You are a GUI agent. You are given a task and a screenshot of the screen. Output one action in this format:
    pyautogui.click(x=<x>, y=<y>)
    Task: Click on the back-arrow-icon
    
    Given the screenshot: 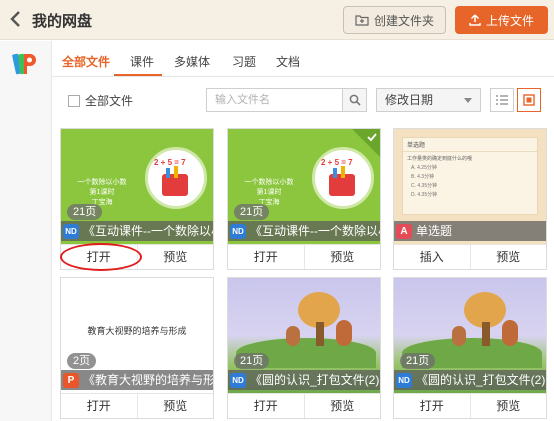 What is the action you would take?
    pyautogui.click(x=16, y=19)
    